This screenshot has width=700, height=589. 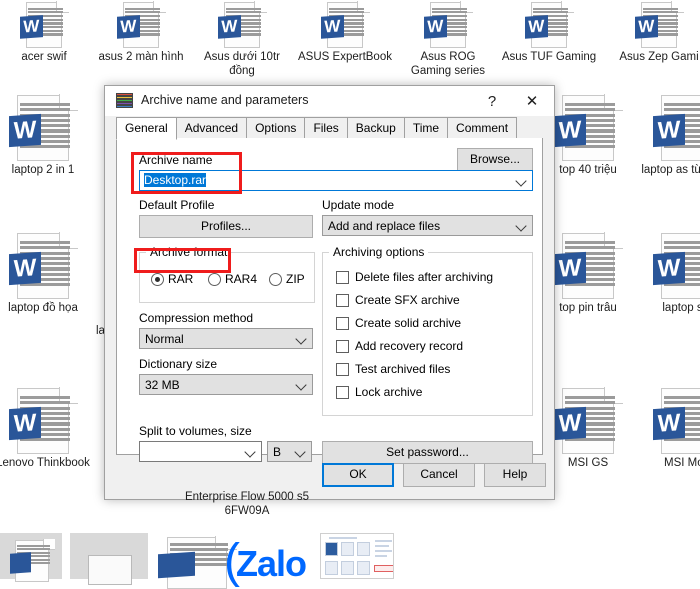 What do you see at coordinates (329, 101) in the screenshot?
I see `dialog-titlebar: Archive name and parameters ? ✕` at bounding box center [329, 101].